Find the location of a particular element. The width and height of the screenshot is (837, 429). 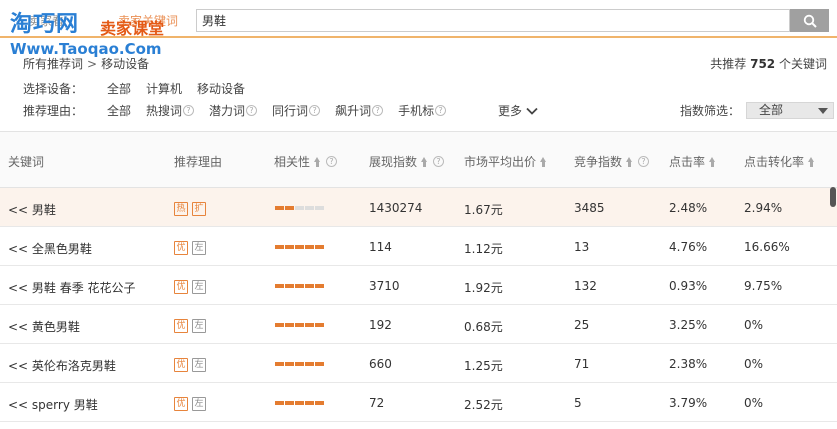

cvr-cell: 16.66% is located at coordinates (767, 247).